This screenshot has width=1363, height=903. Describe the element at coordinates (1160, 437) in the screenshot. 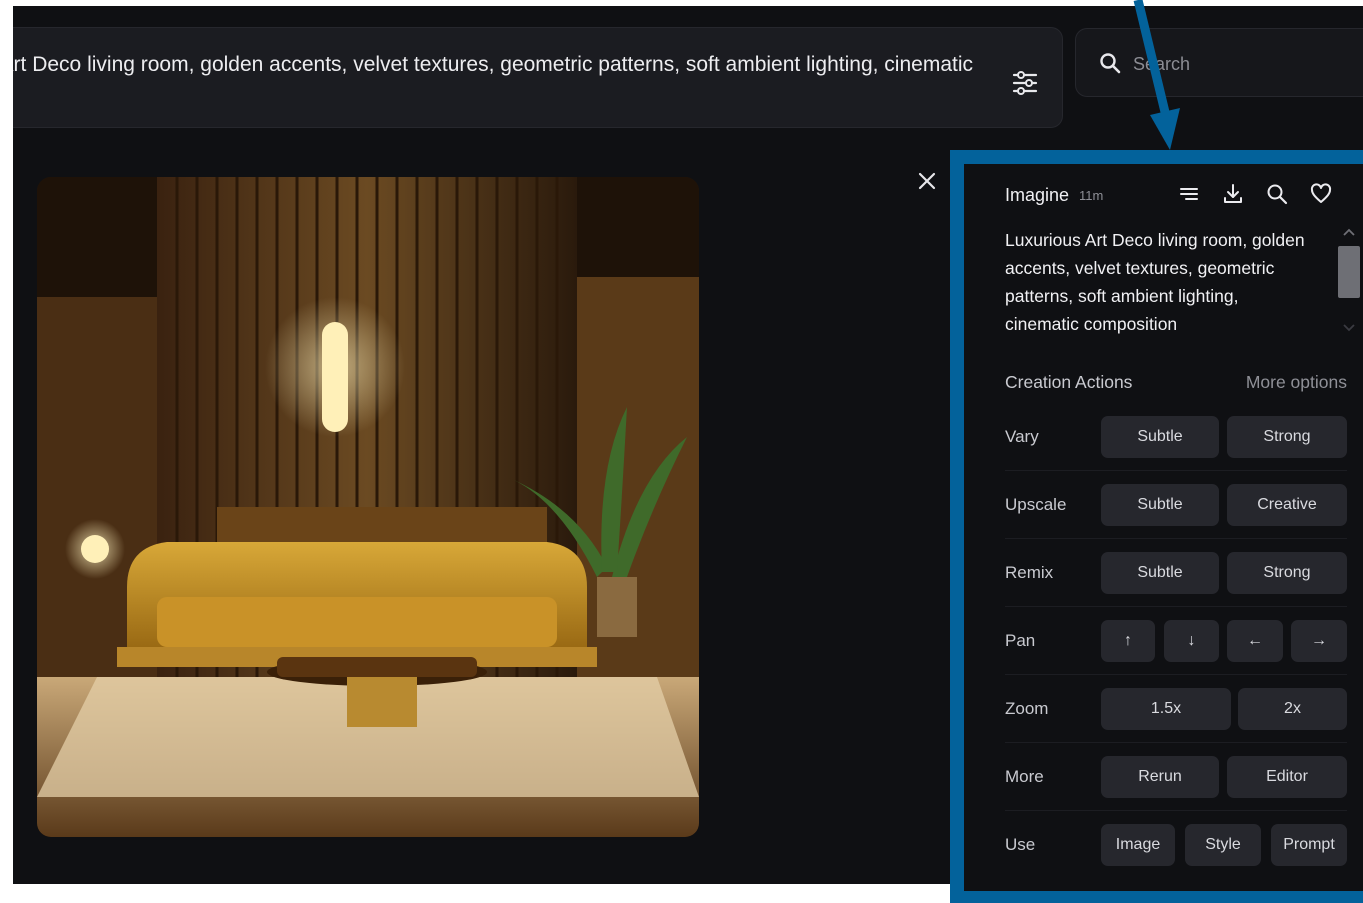

I see `vary-subtle-button: Subtle` at that location.